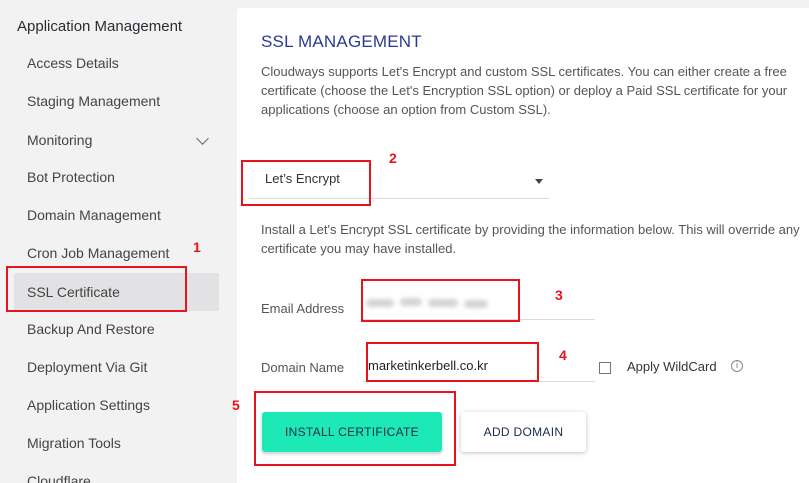  Describe the element at coordinates (60, 140) in the screenshot. I see `sidebar-item-label: Monitoring` at that location.